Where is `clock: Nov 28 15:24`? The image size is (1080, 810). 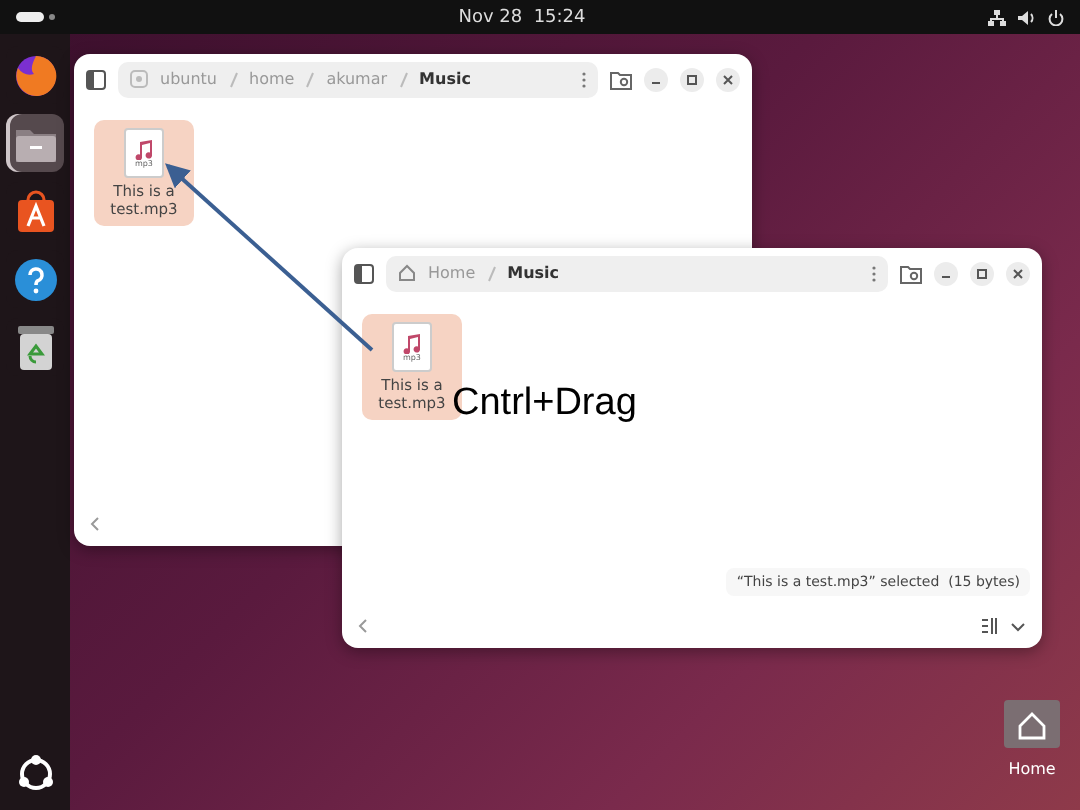 clock: Nov 28 15:24 is located at coordinates (522, 17).